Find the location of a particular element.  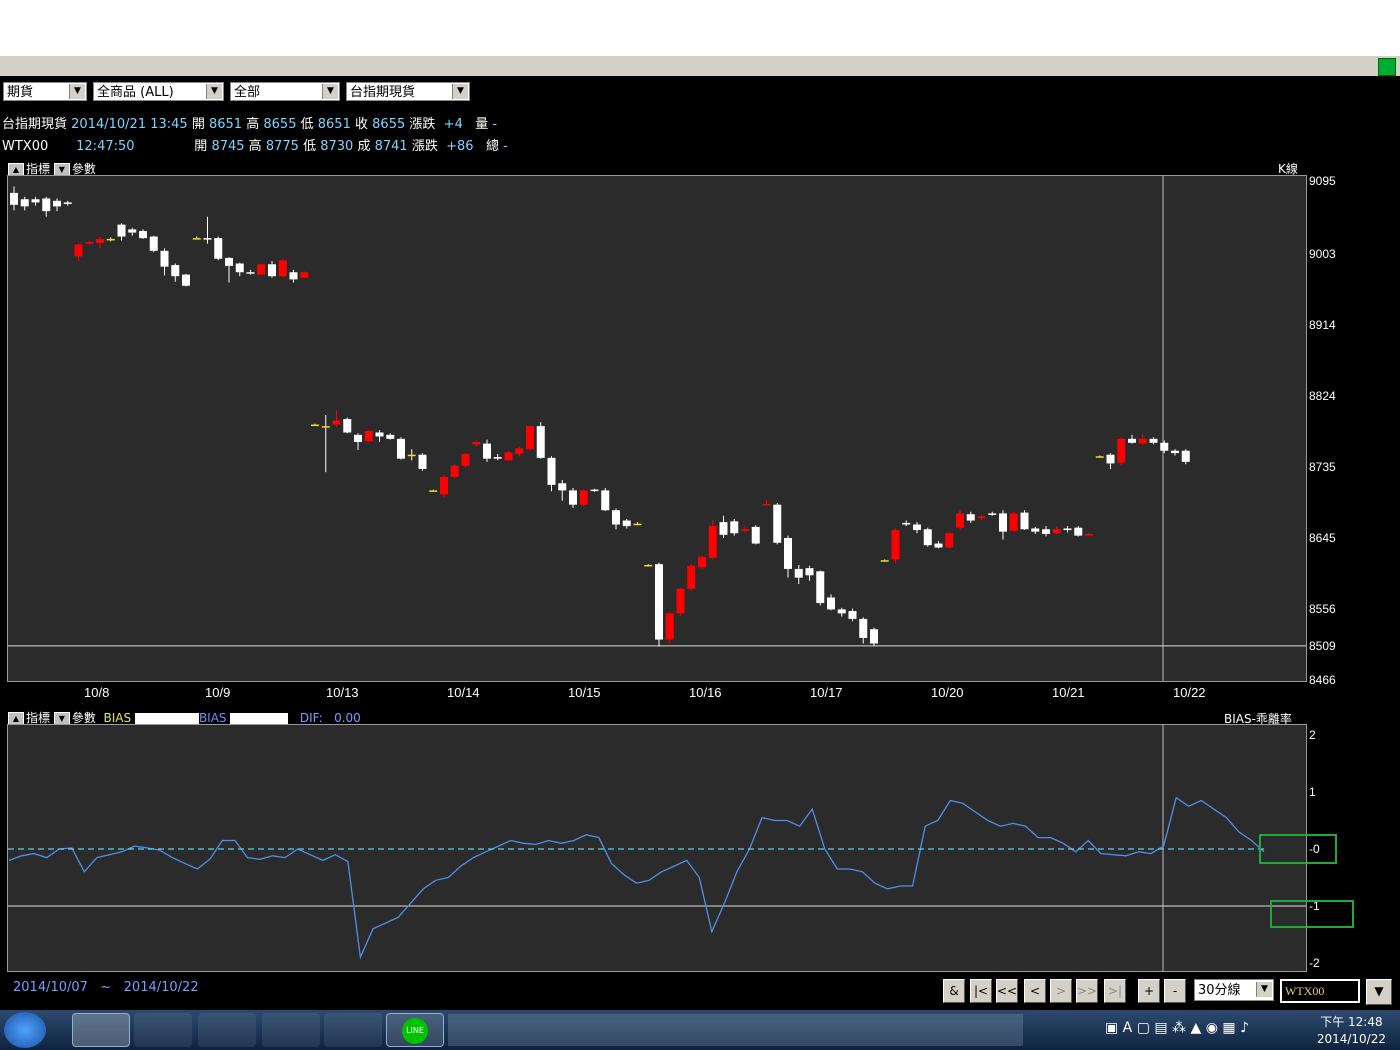

highlight-box-minus-one is located at coordinates (1312, 914).